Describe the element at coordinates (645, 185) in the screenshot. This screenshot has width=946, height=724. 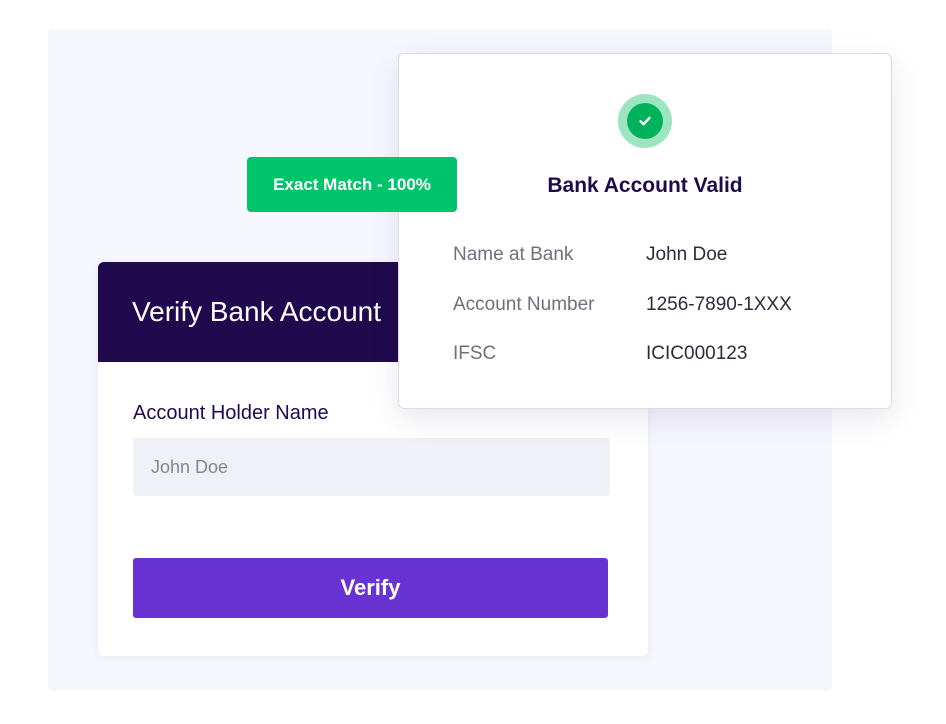
I see `result-title: Bank Account Valid` at that location.